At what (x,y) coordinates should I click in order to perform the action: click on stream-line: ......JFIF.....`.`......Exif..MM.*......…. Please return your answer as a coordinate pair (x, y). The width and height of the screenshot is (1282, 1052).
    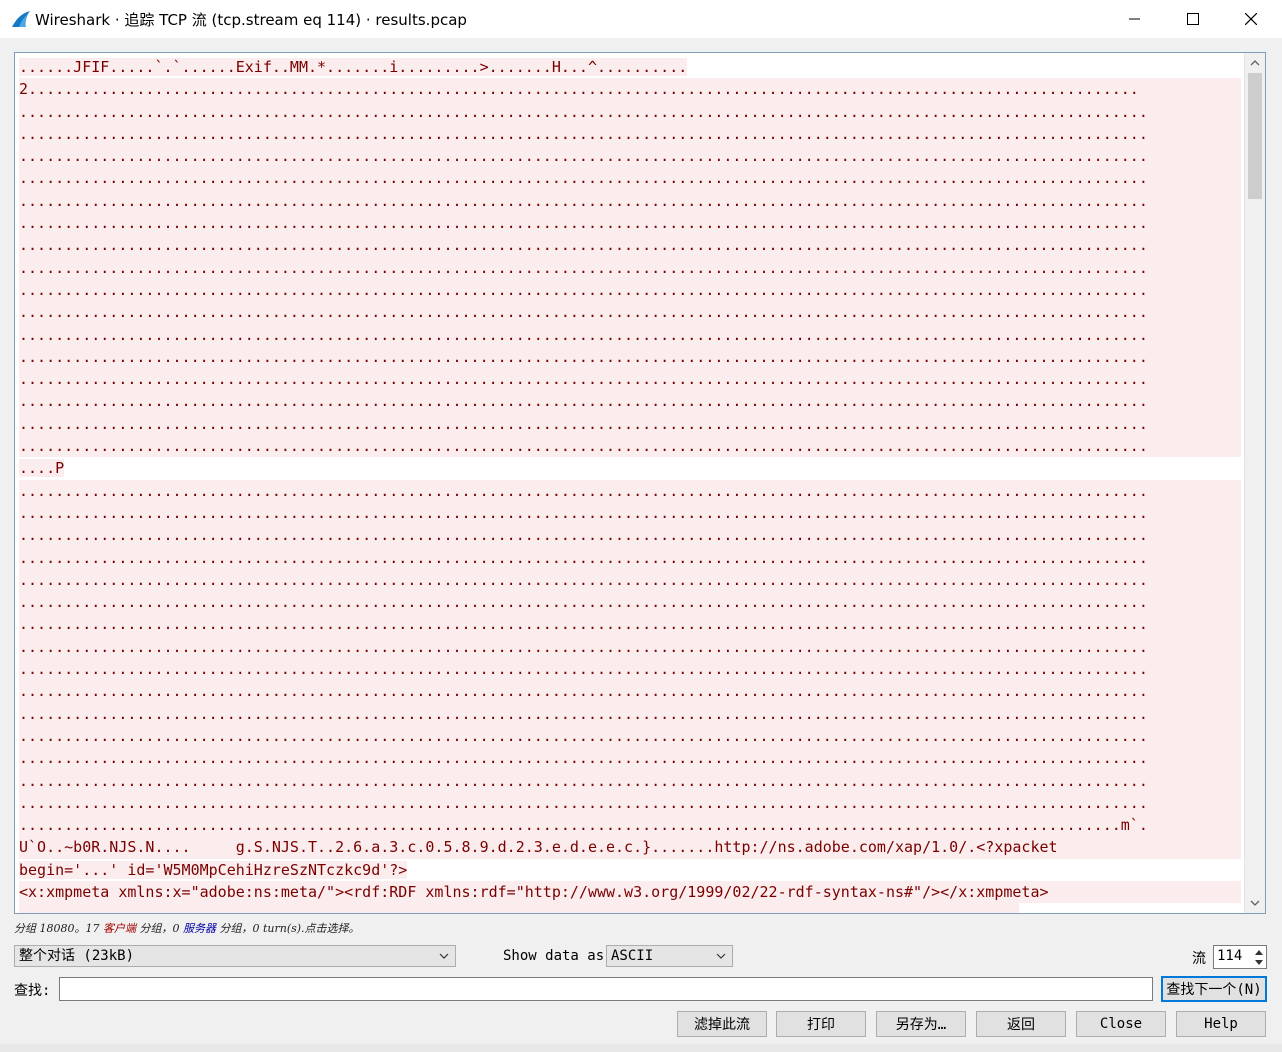
    Looking at the image, I should click on (632, 67).